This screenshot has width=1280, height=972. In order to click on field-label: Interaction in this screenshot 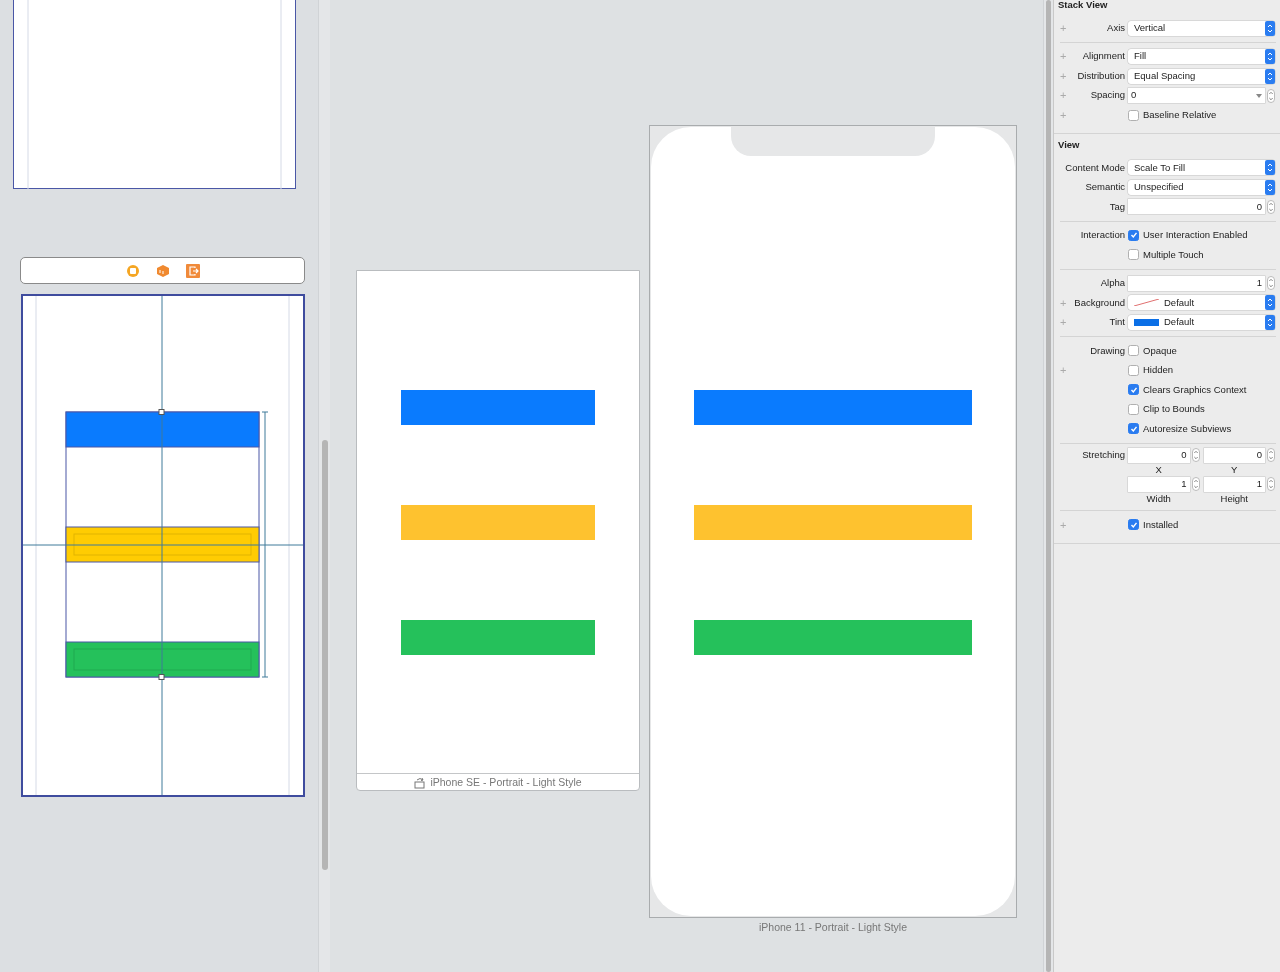, I will do `click(1102, 235)`.